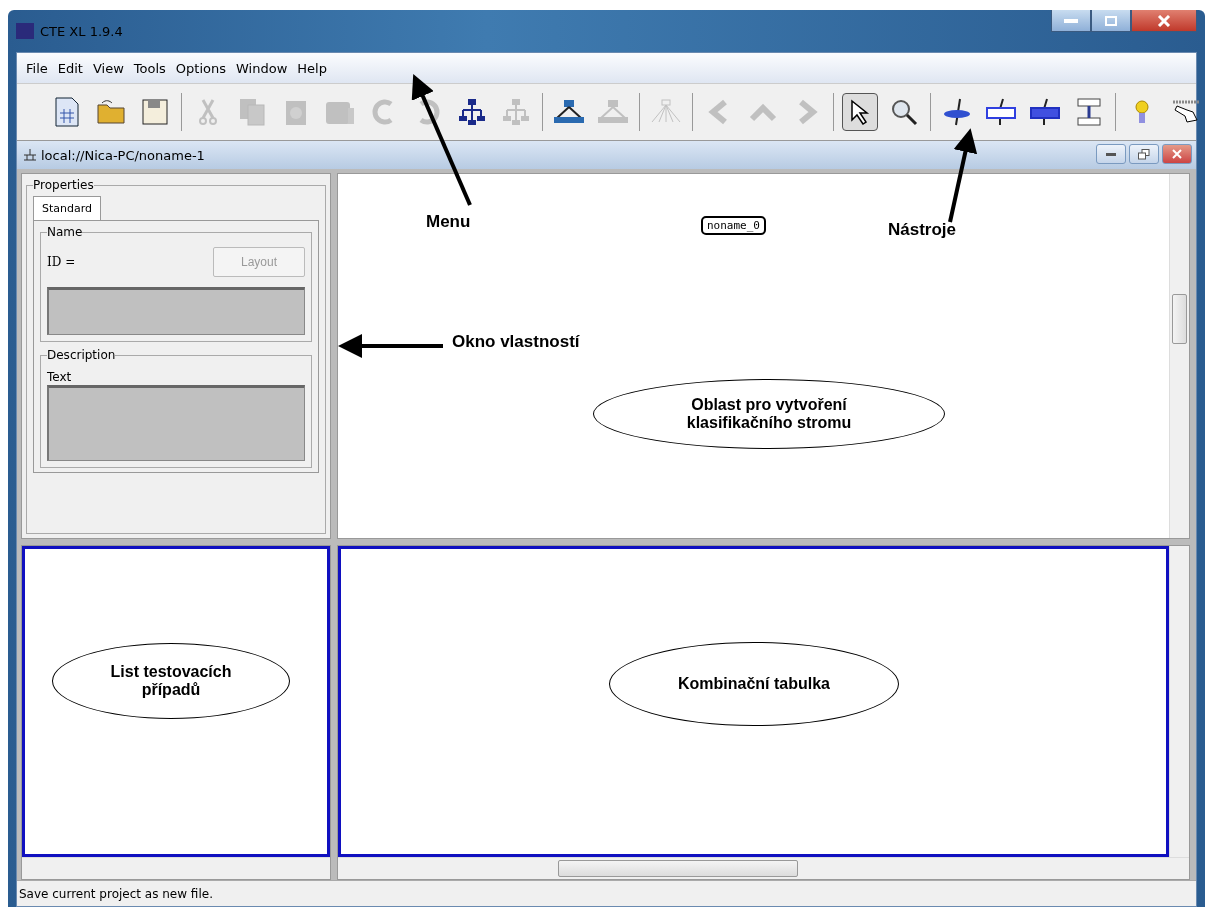  What do you see at coordinates (208, 112) in the screenshot?
I see `scissors-icon` at bounding box center [208, 112].